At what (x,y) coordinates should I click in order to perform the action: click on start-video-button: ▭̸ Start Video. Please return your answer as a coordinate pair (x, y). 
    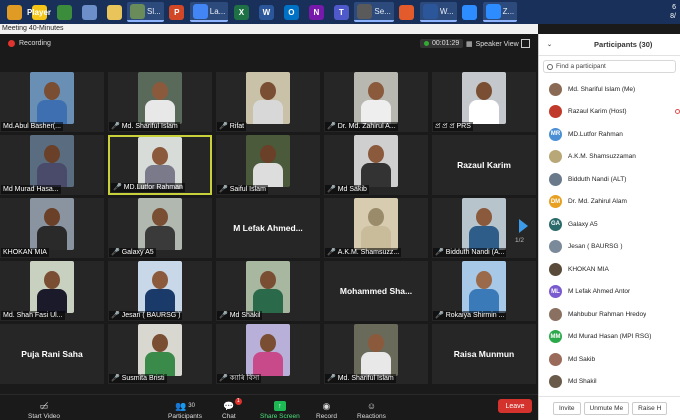
    Looking at the image, I should click on (44, 408).